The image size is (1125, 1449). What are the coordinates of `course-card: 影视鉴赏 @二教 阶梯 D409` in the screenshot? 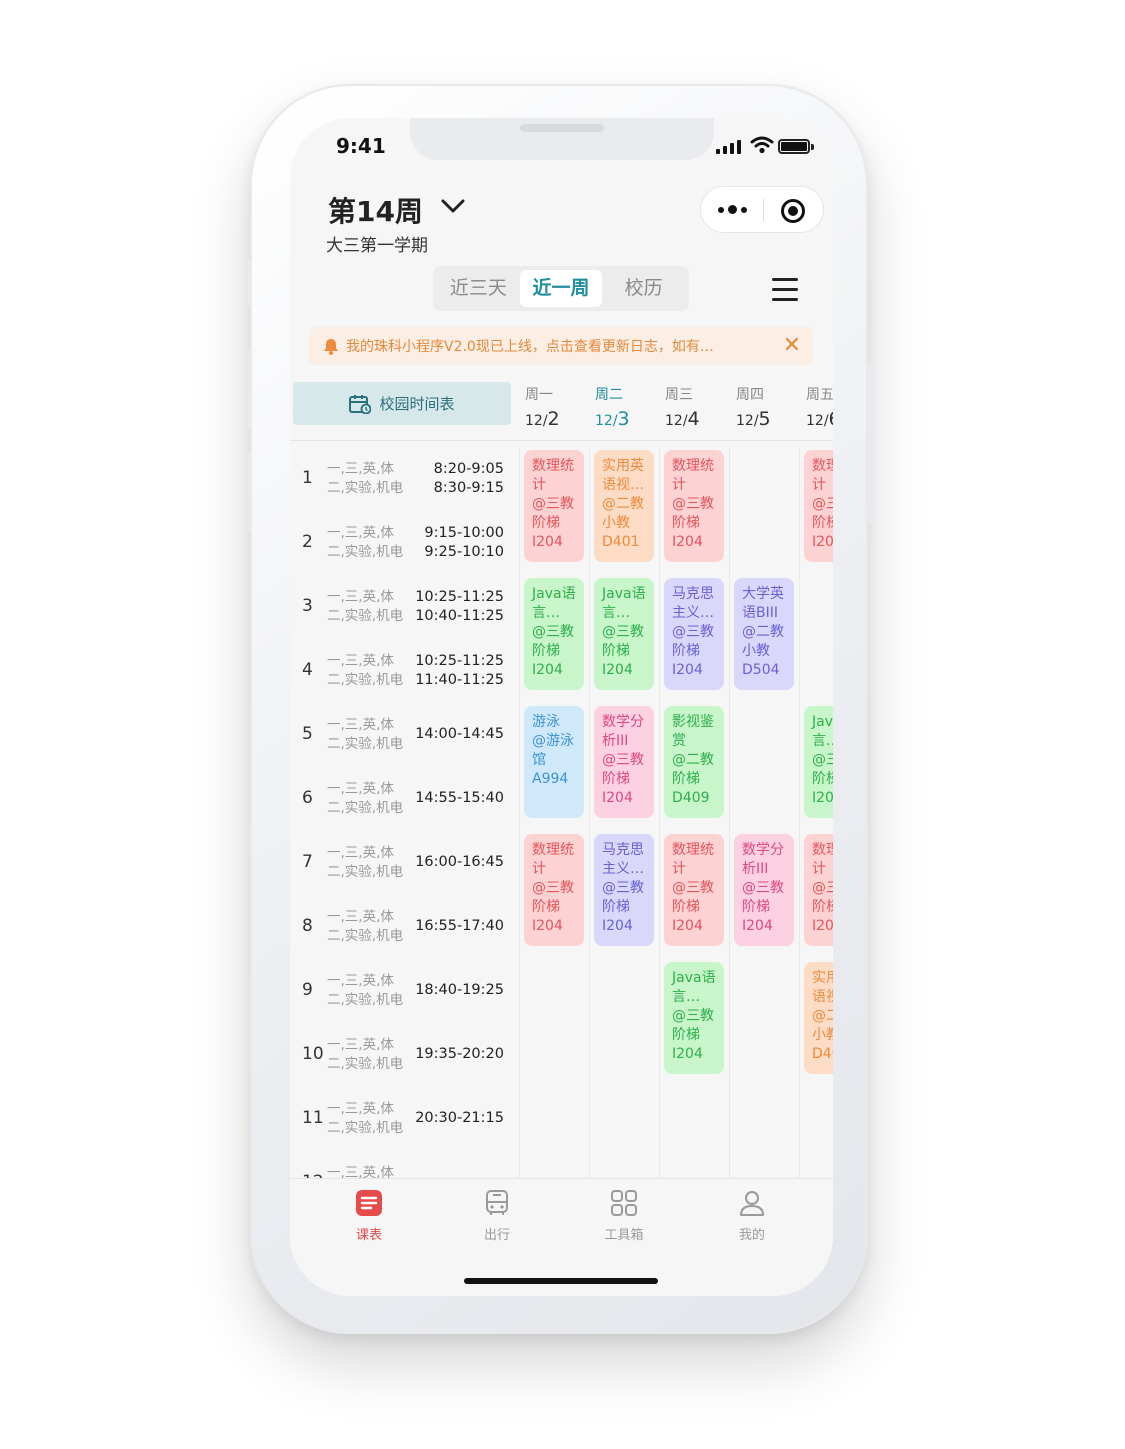 It's located at (694, 762).